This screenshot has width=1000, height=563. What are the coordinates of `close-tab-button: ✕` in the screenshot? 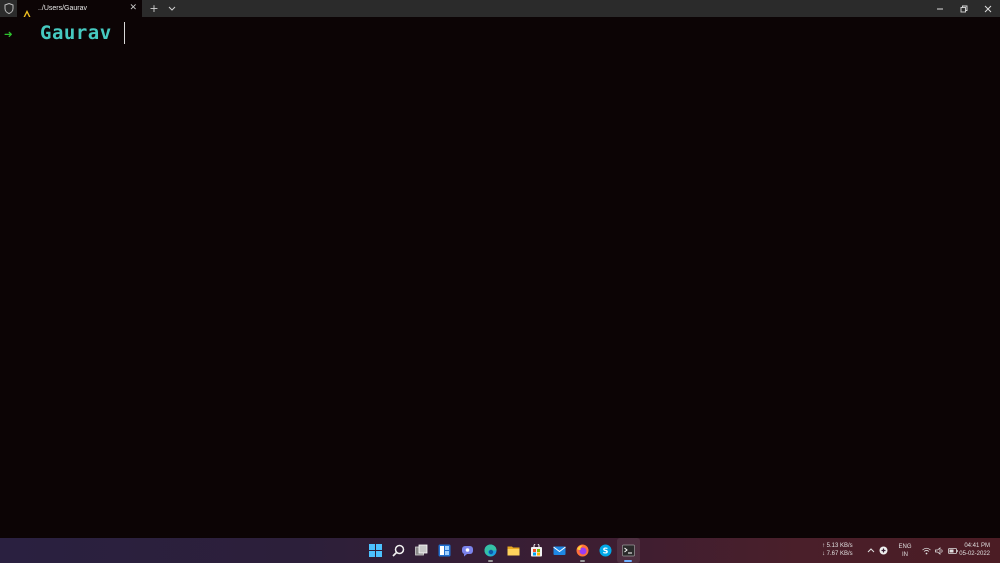 It's located at (133, 8).